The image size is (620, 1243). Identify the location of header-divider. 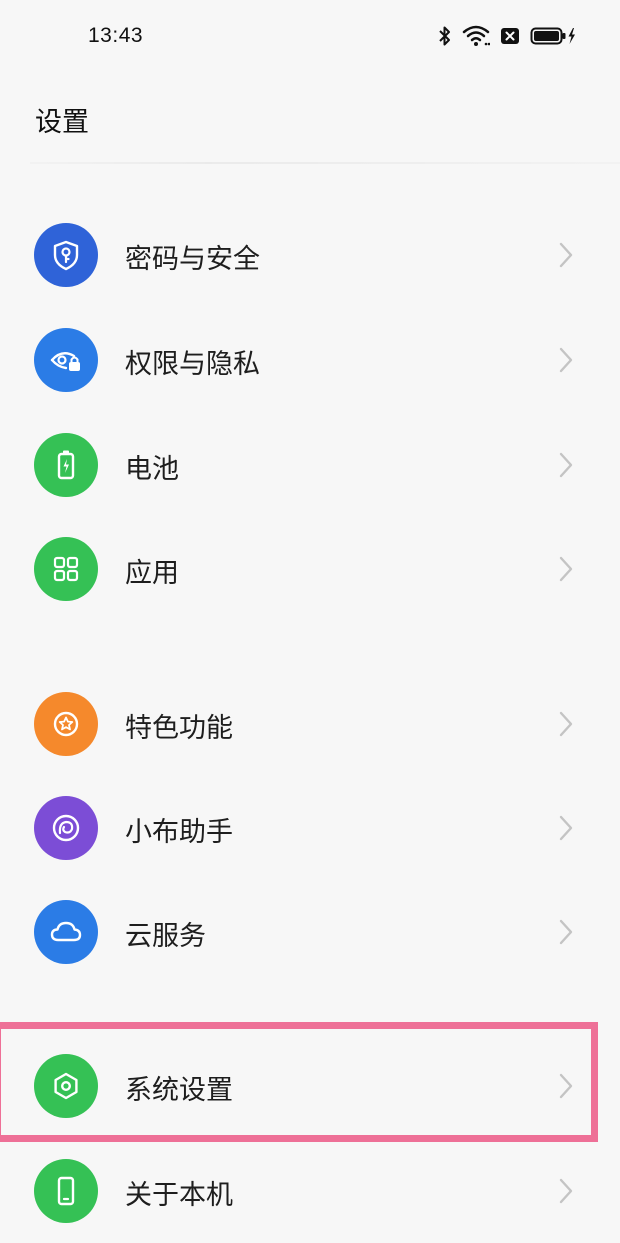
(325, 163).